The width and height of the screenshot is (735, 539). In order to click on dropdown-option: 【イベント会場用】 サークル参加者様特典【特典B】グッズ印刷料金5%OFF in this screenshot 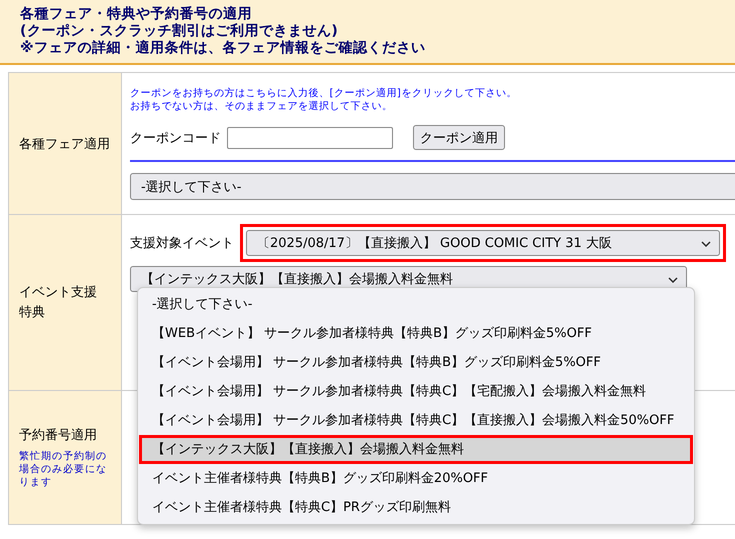, I will do `click(416, 362)`.